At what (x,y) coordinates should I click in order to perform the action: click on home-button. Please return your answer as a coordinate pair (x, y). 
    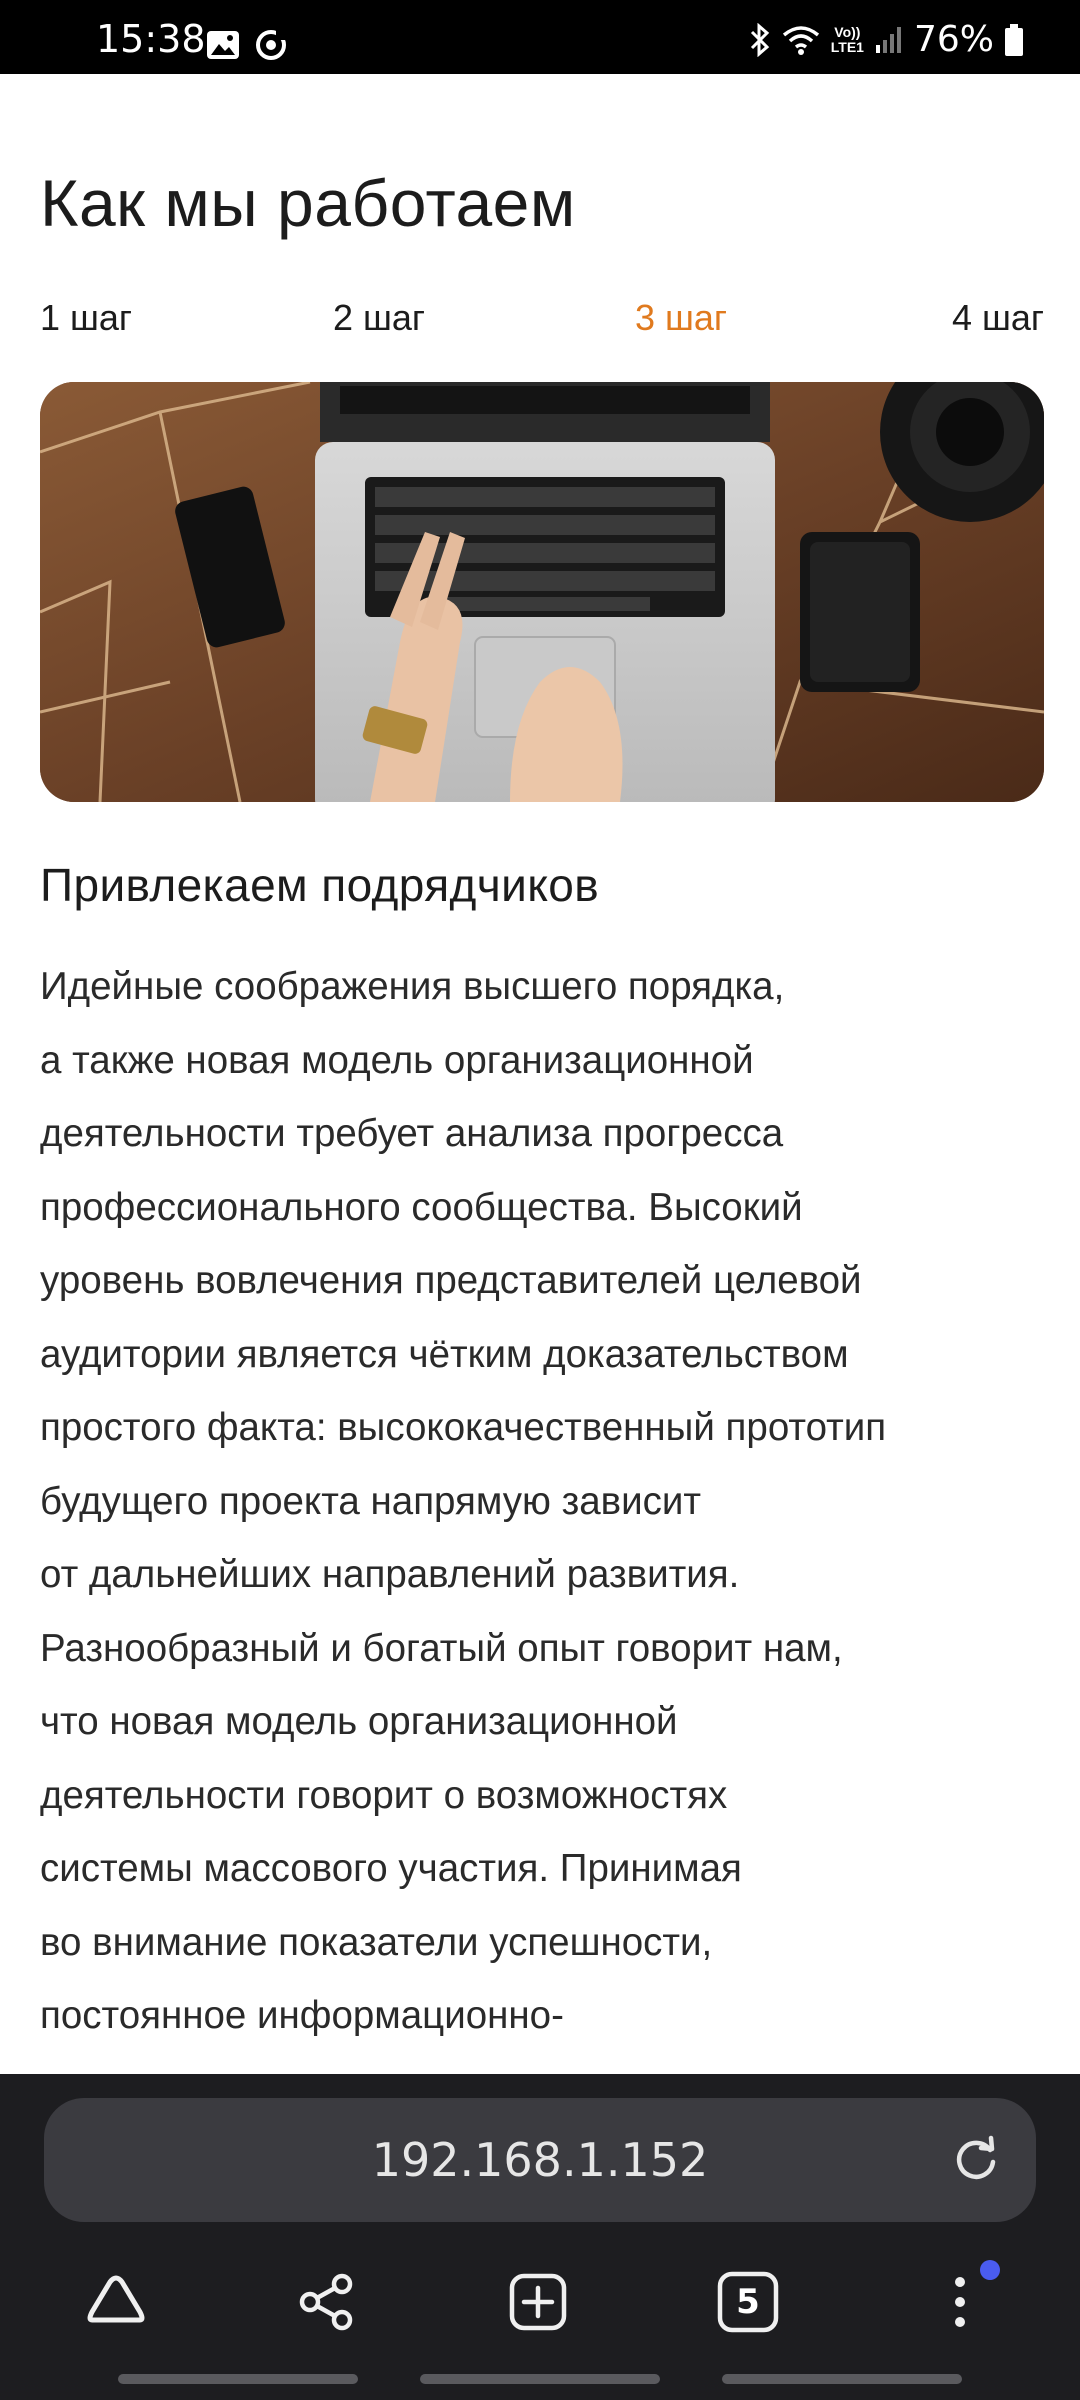
    Looking at the image, I should click on (116, 2302).